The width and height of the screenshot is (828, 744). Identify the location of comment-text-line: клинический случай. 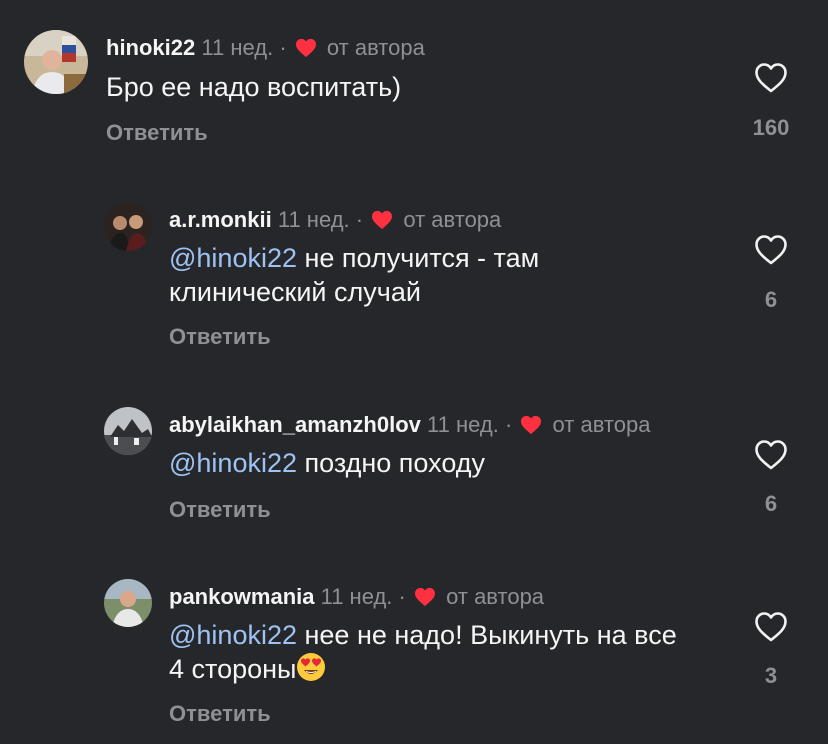
(295, 292).